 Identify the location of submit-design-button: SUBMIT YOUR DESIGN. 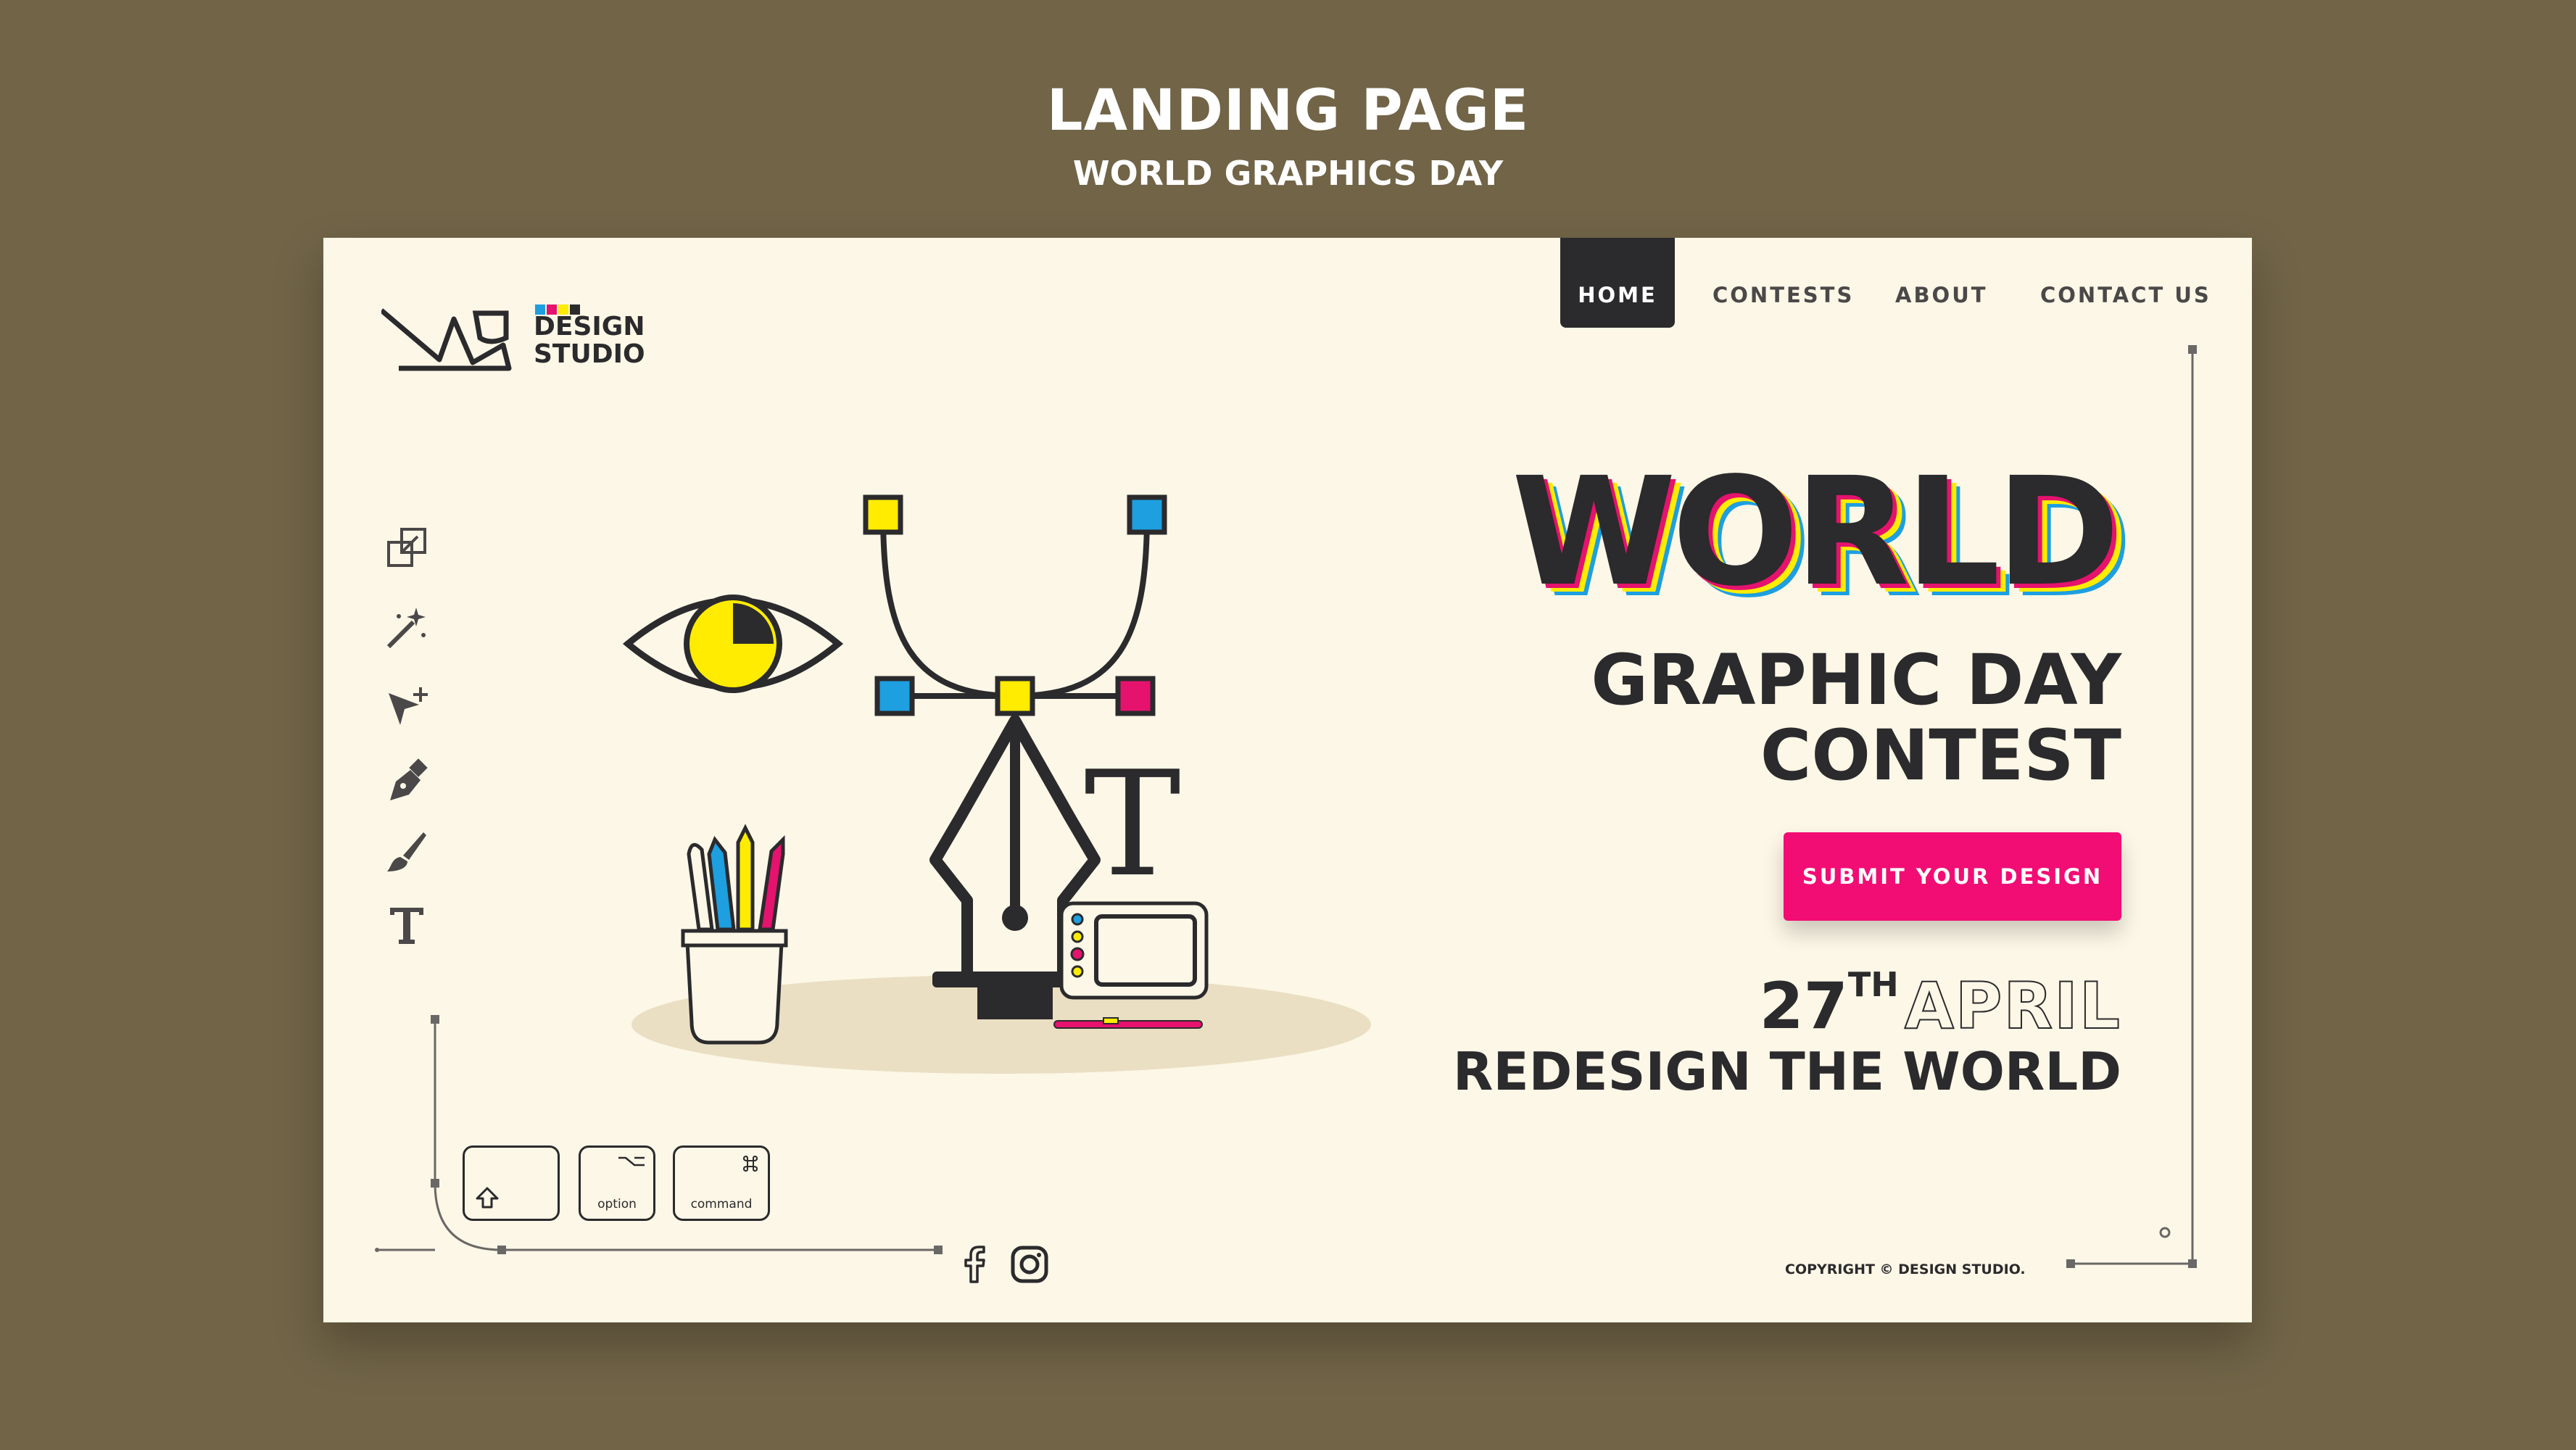
(1953, 876).